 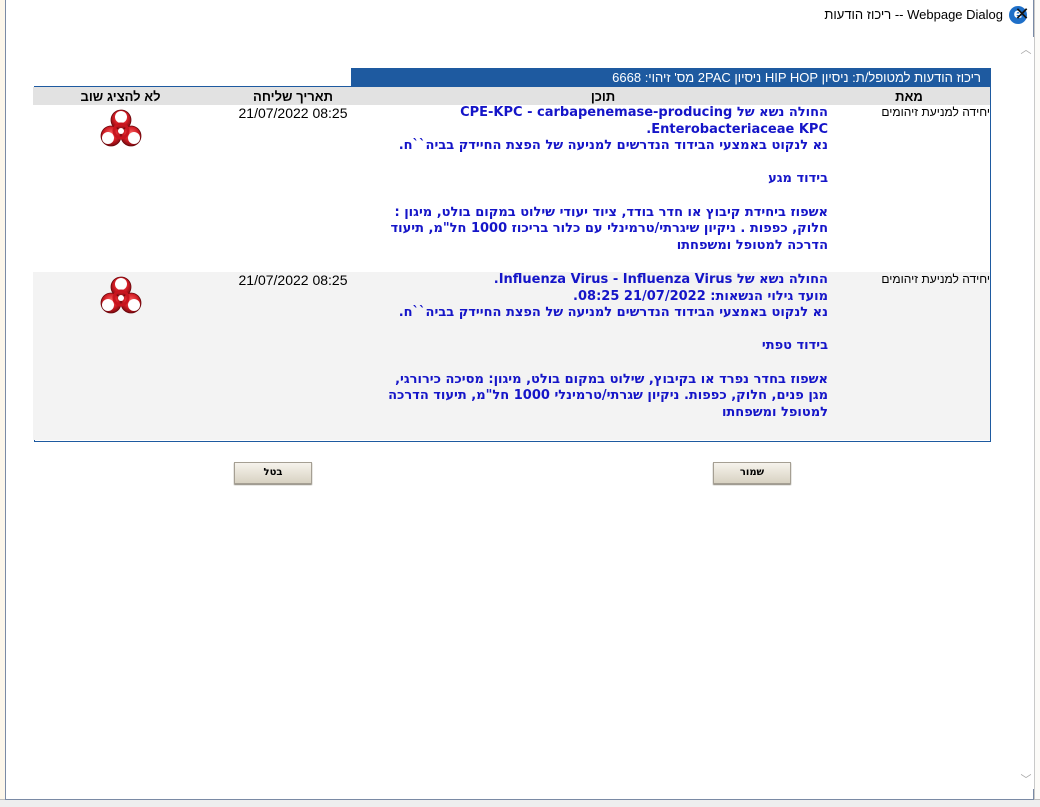 What do you see at coordinates (752, 473) in the screenshot?
I see `save-button: שמור` at bounding box center [752, 473].